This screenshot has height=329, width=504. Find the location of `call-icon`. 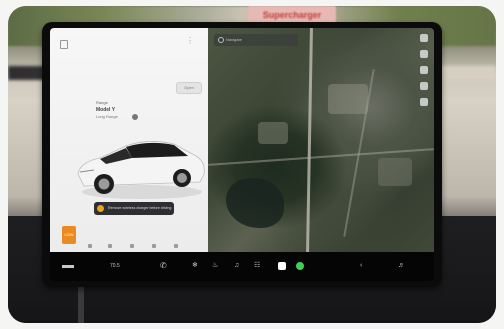

call-icon is located at coordinates (300, 266).